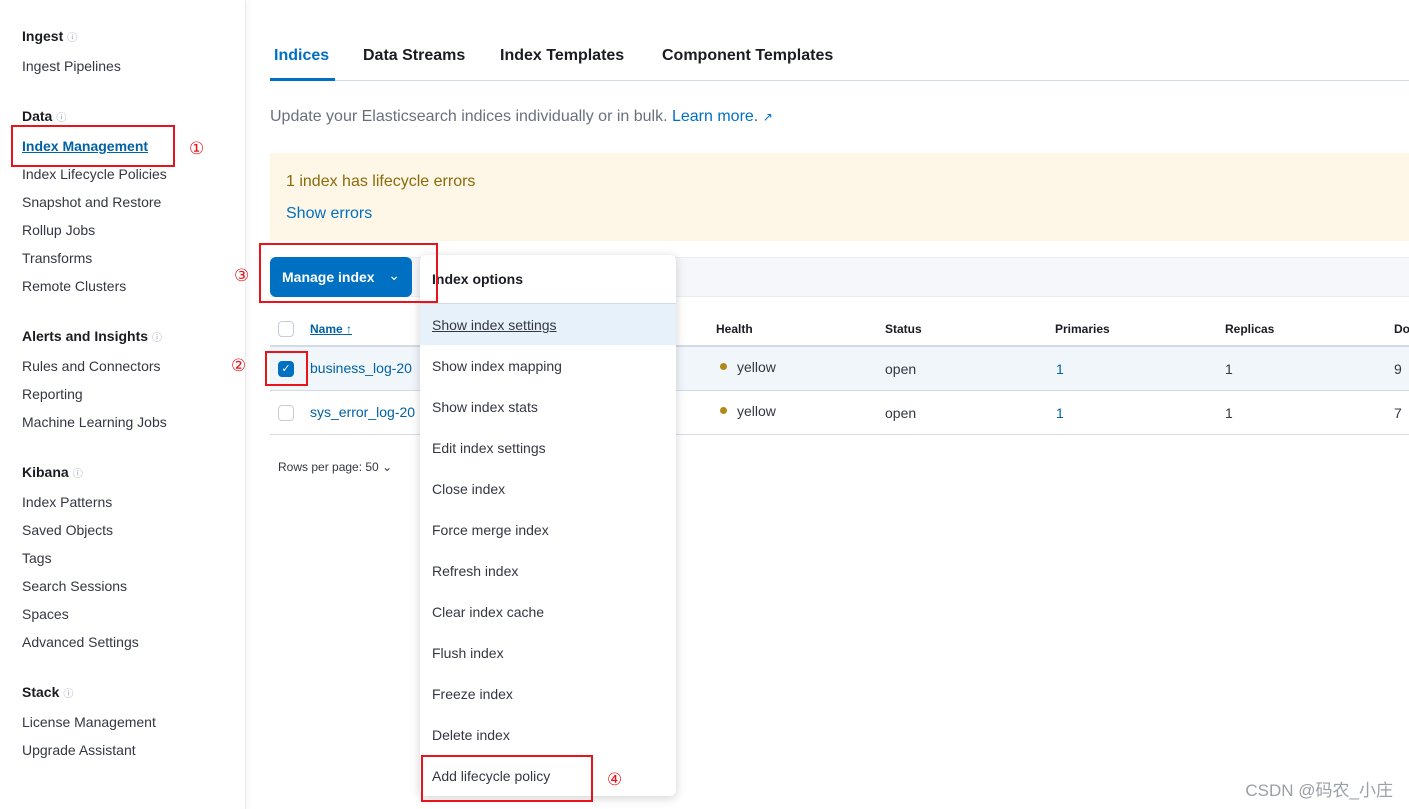  What do you see at coordinates (80, 642) in the screenshot?
I see `sidebar-item-advanced-settings: Advanced Settings` at bounding box center [80, 642].